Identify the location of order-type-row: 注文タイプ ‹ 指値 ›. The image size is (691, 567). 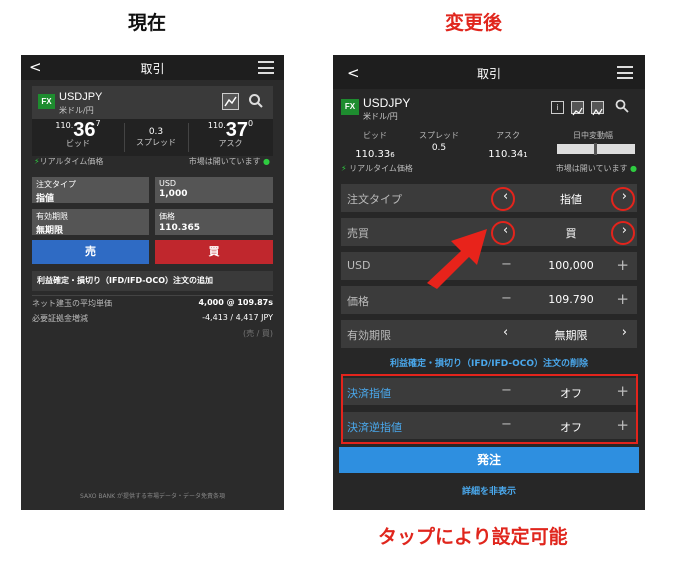
(489, 198).